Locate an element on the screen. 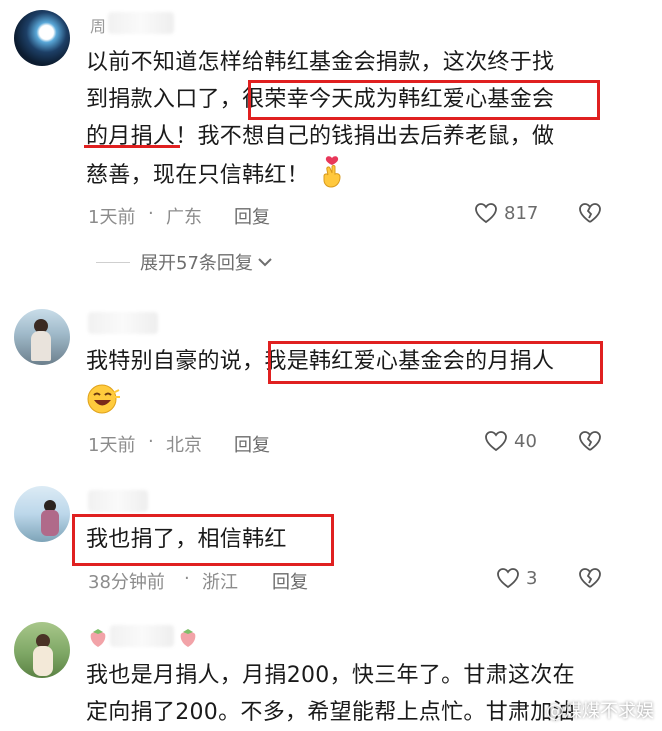  like-button: 3 is located at coordinates (516, 578).